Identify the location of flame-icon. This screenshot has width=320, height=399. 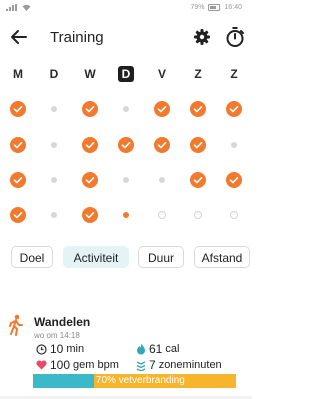
(141, 349).